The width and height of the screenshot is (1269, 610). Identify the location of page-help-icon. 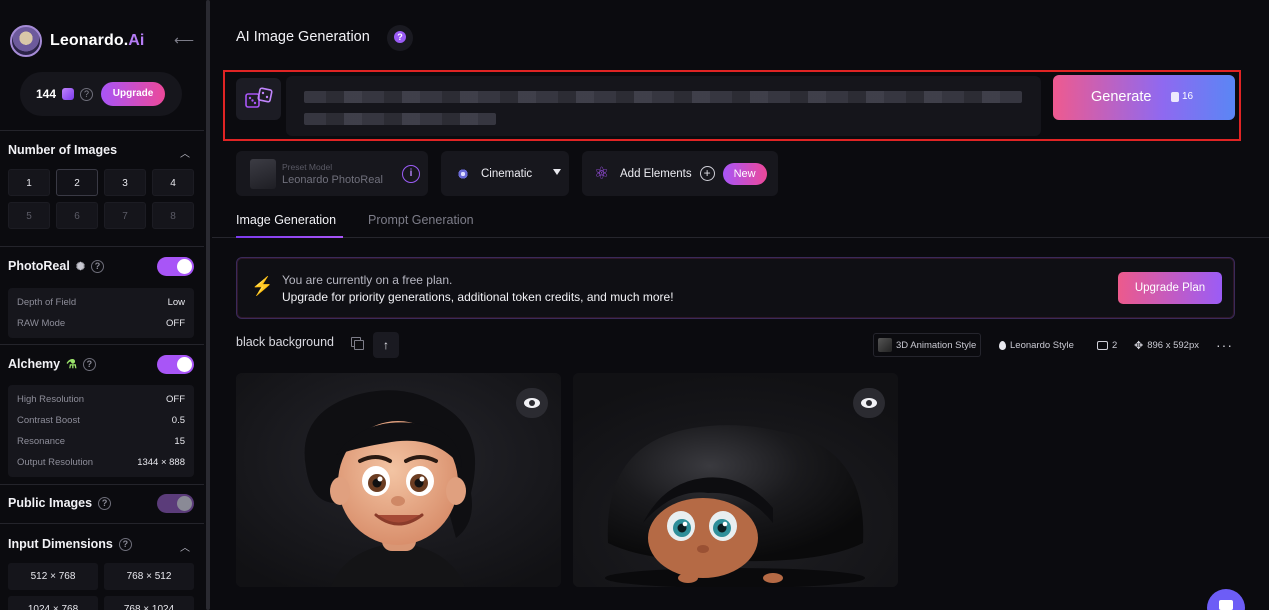
(400, 38).